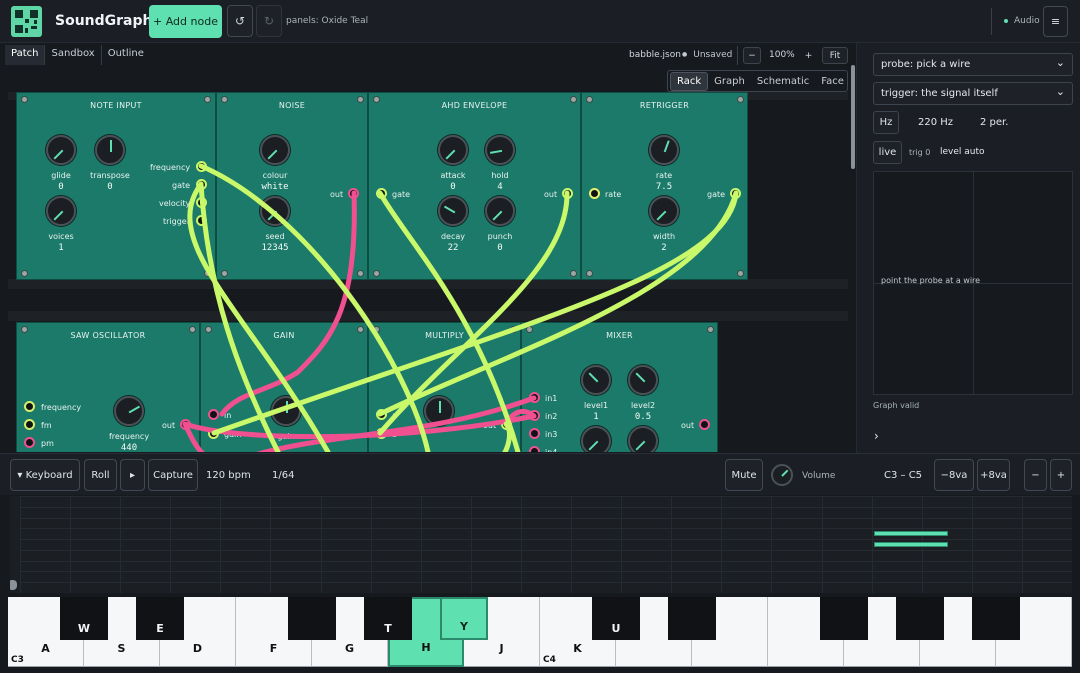 Image resolution: width=1080 pixels, height=673 pixels. I want to click on oscilloscope: point the probe at a wire, so click(973, 283).